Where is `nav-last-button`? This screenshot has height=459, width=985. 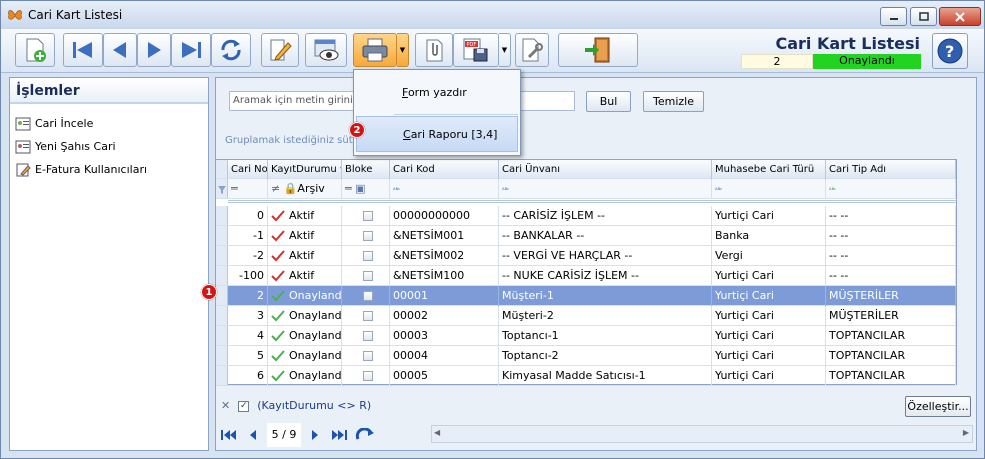 nav-last-button is located at coordinates (339, 435).